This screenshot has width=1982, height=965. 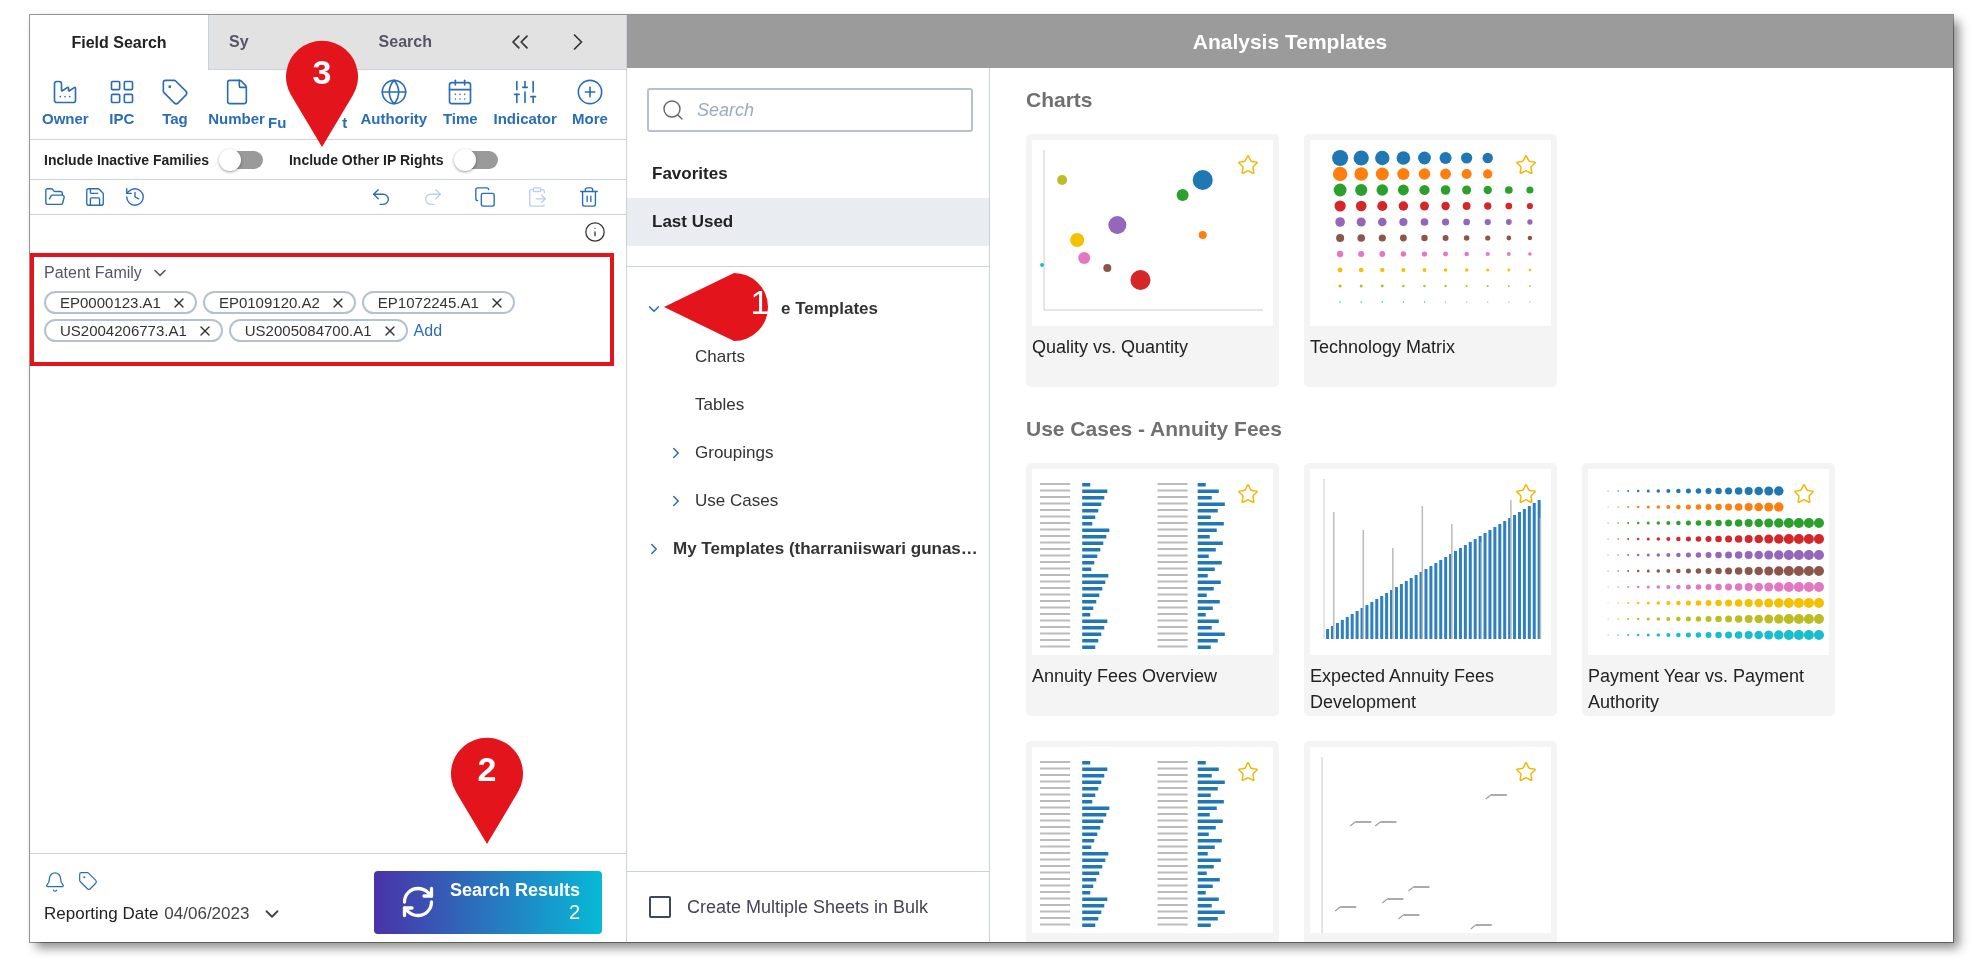 What do you see at coordinates (345, 122) in the screenshot?
I see `tool-label: t` at bounding box center [345, 122].